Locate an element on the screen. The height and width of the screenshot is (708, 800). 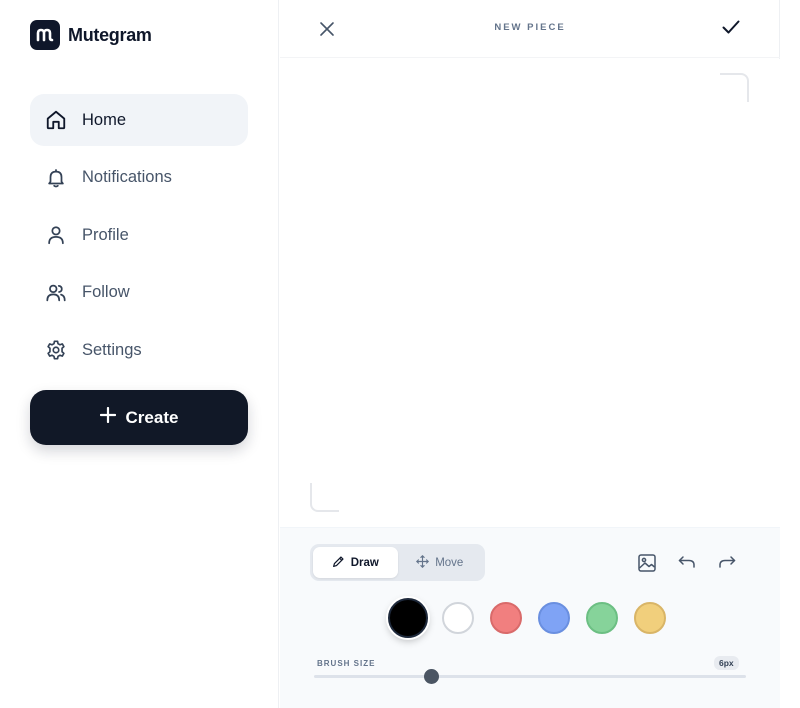
pencil-icon is located at coordinates (338, 563).